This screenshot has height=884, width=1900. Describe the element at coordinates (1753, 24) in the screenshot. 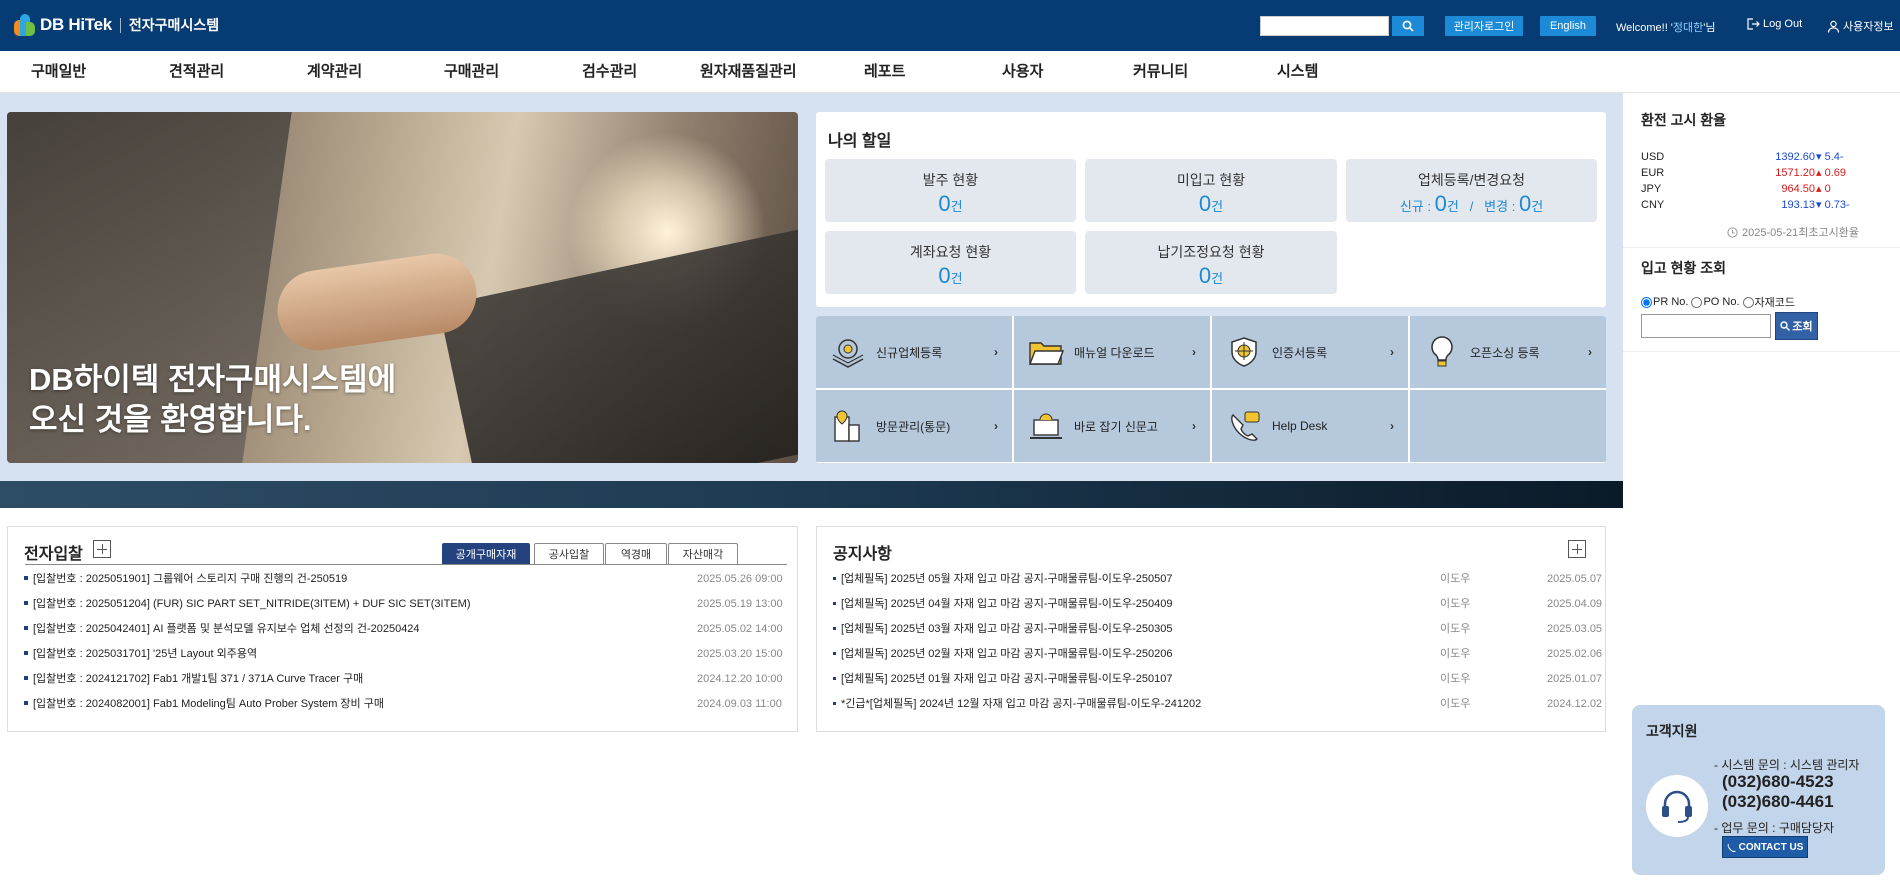

I see `logout-icon` at that location.